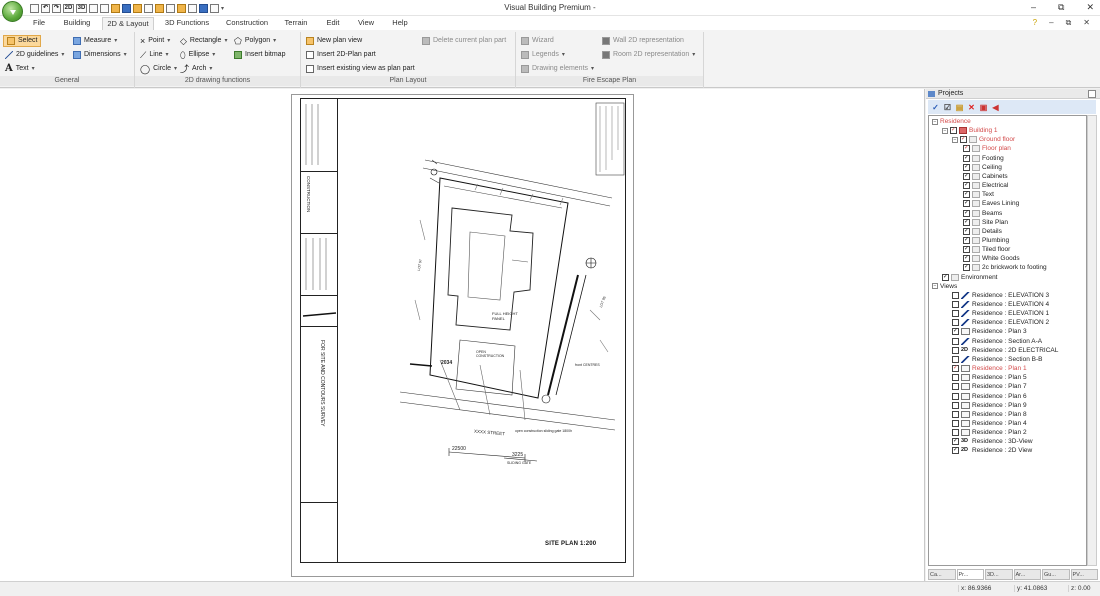  I want to click on tree-item: ✓ Details, so click(982, 231).